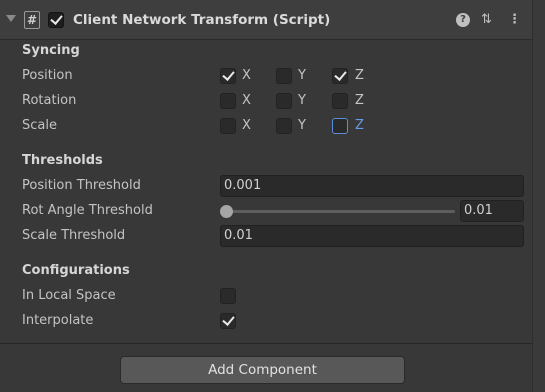 The image size is (545, 392). What do you see at coordinates (62, 160) in the screenshot?
I see `section-thresholds: Thresholds` at bounding box center [62, 160].